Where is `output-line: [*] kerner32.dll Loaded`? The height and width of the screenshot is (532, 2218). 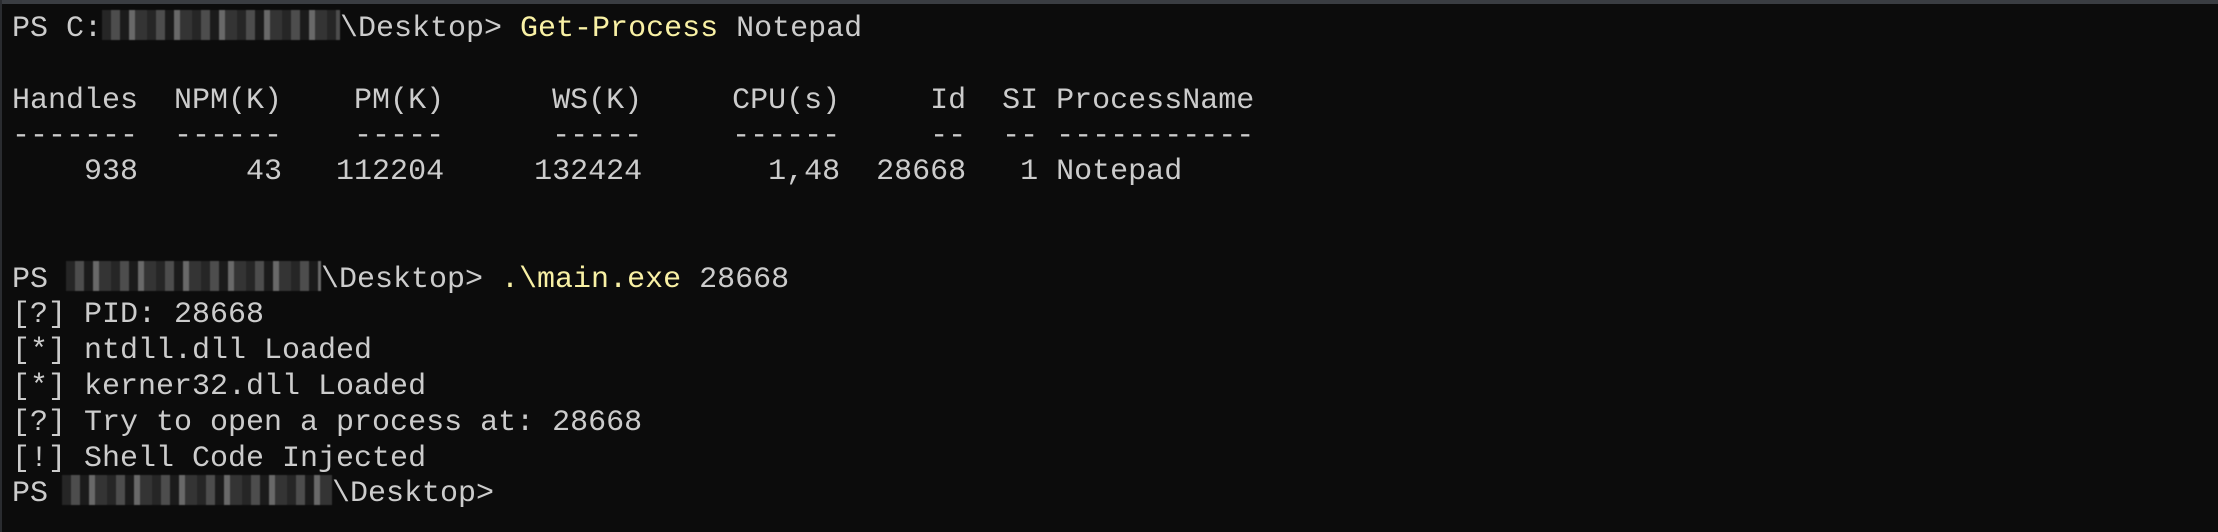 output-line: [*] kerner32.dll Loaded is located at coordinates (219, 386).